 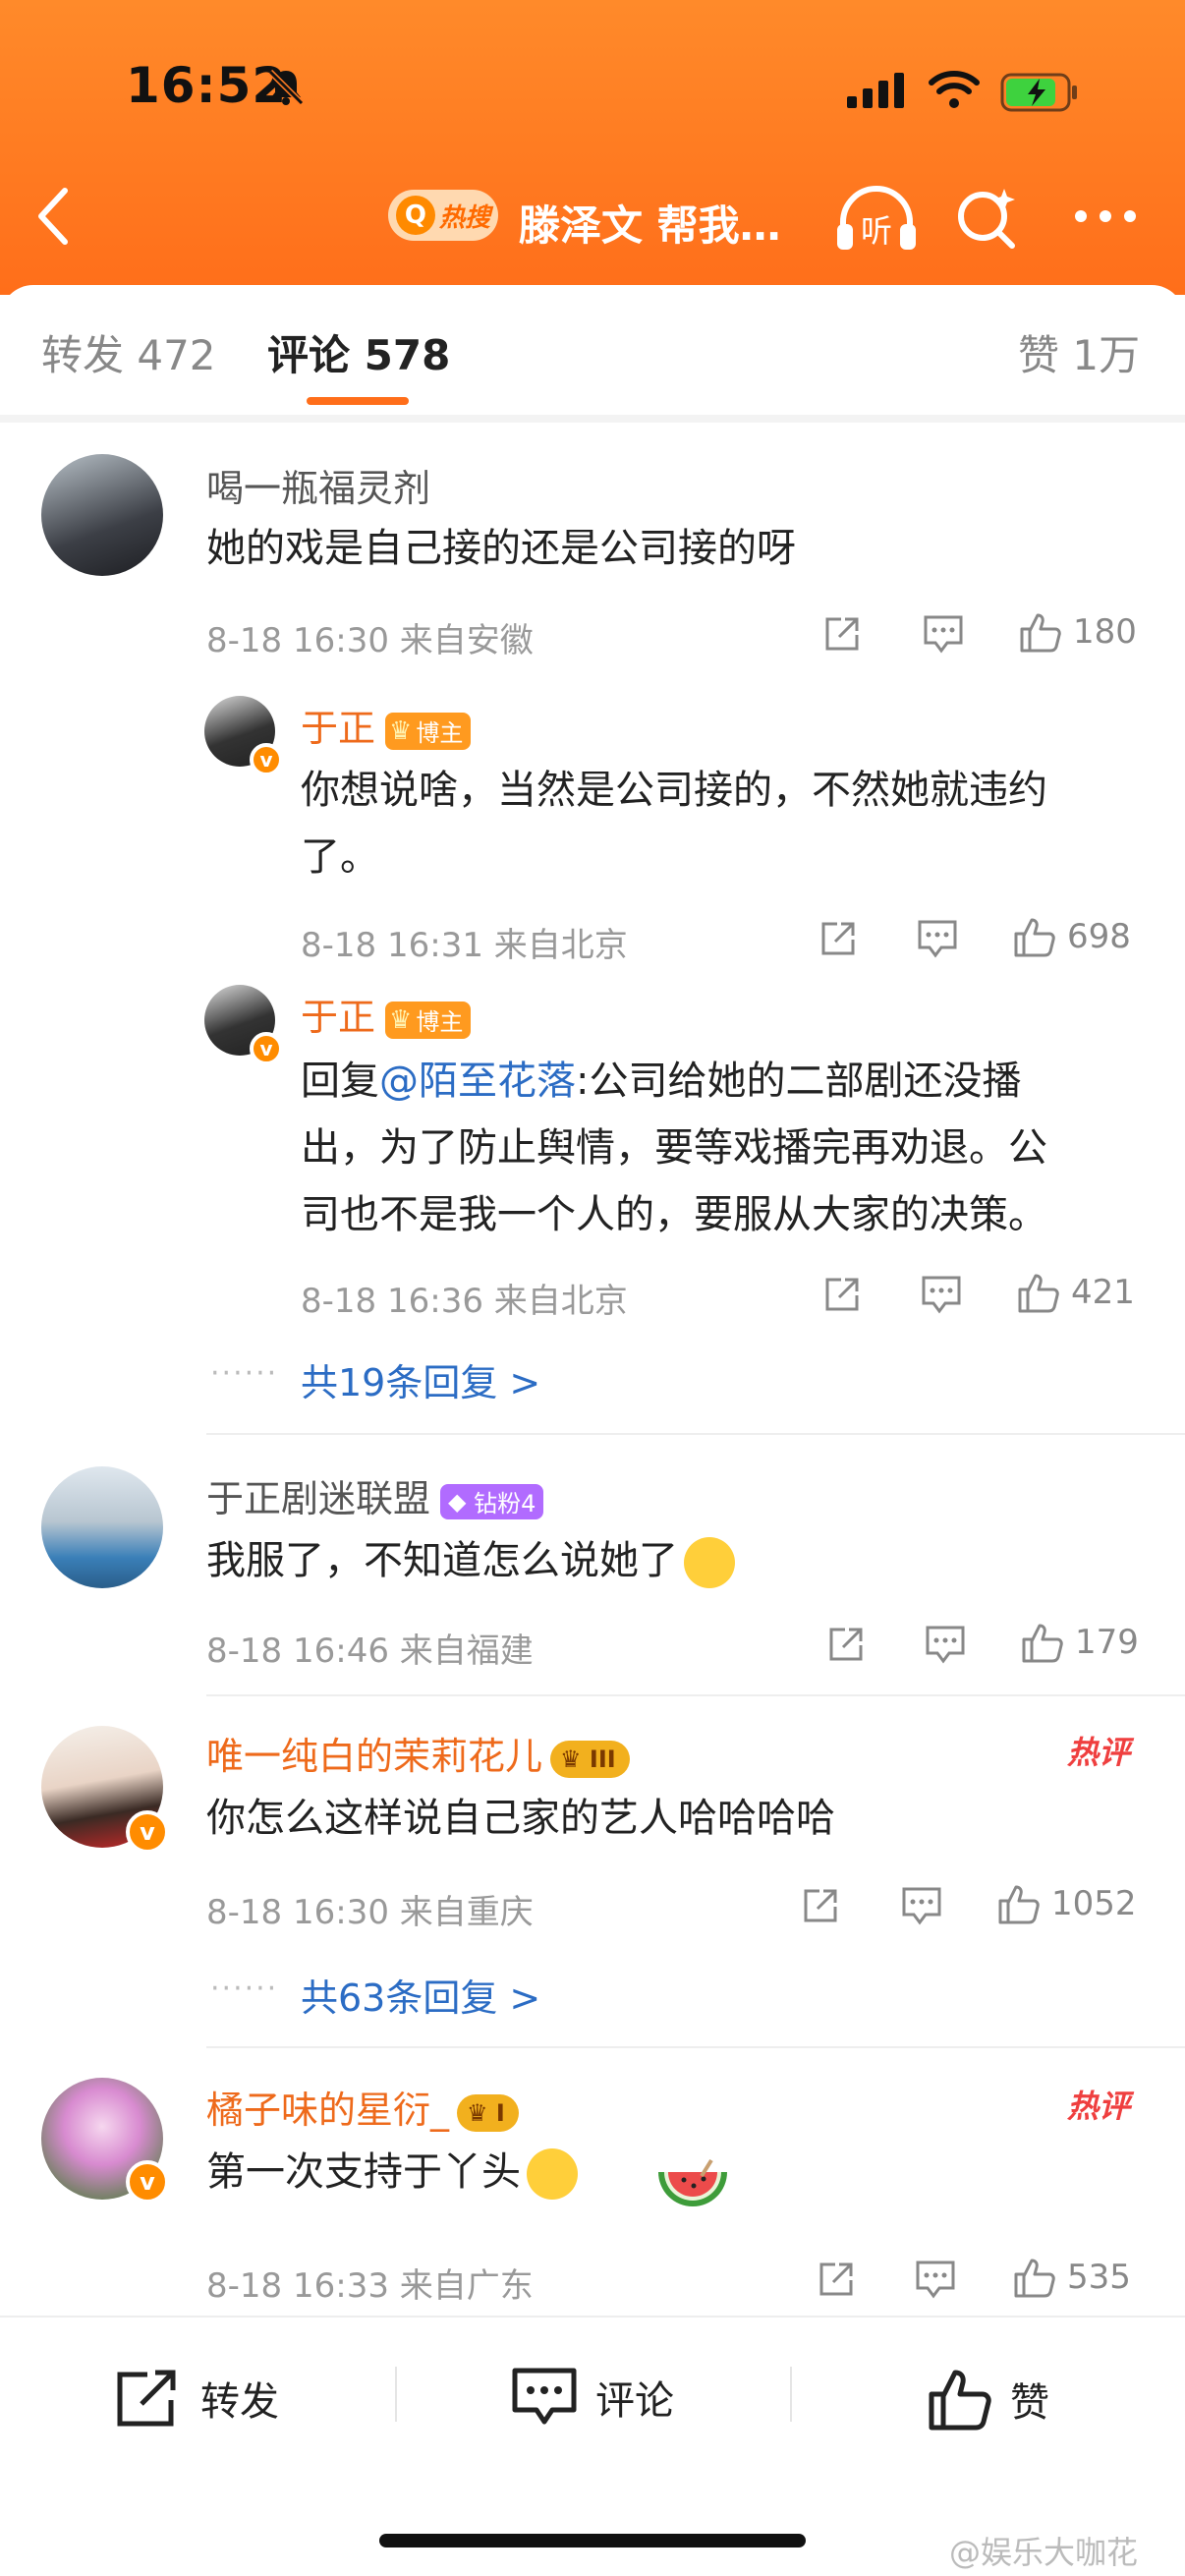 I want to click on tab-like: 赞 1万, so click(x=1079, y=352).